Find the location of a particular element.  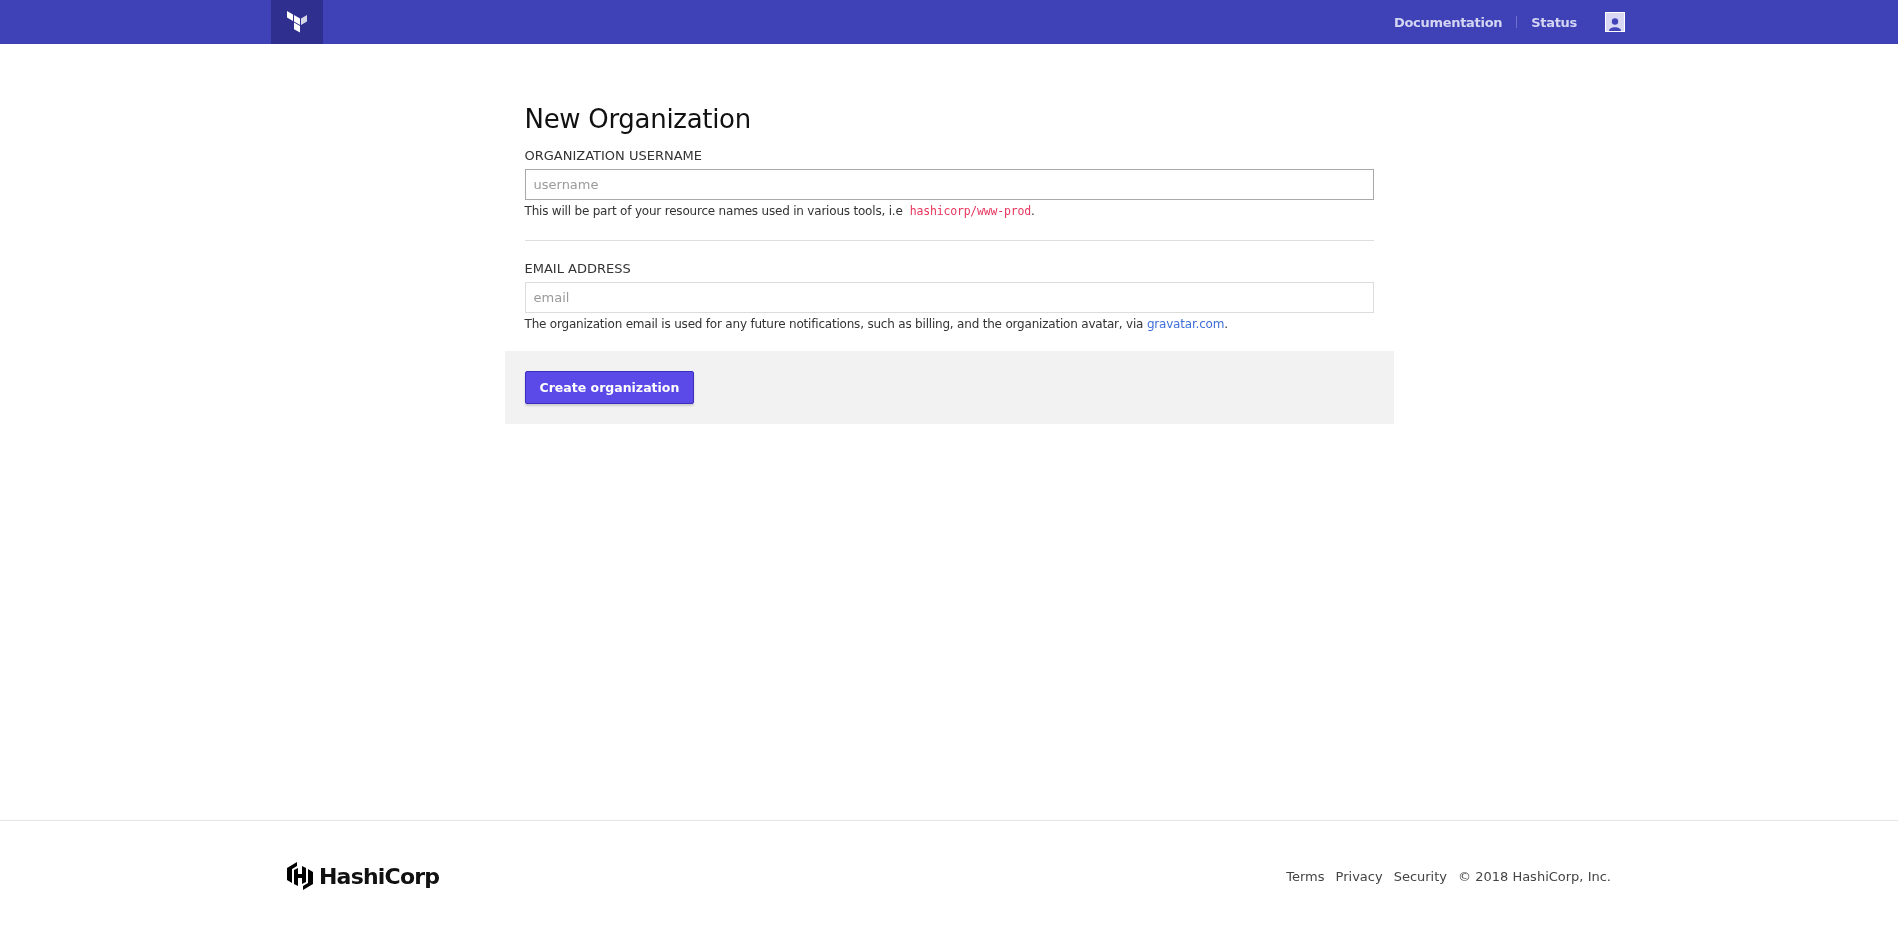

footer-link: Security is located at coordinates (1420, 876).